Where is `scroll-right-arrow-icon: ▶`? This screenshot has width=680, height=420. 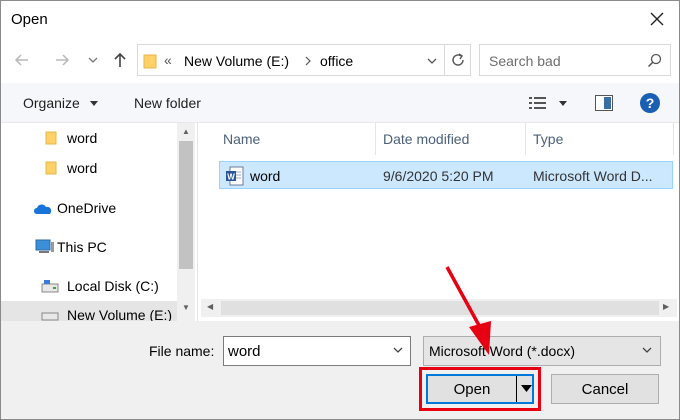
scroll-right-arrow-icon: ▶ is located at coordinates (666, 306).